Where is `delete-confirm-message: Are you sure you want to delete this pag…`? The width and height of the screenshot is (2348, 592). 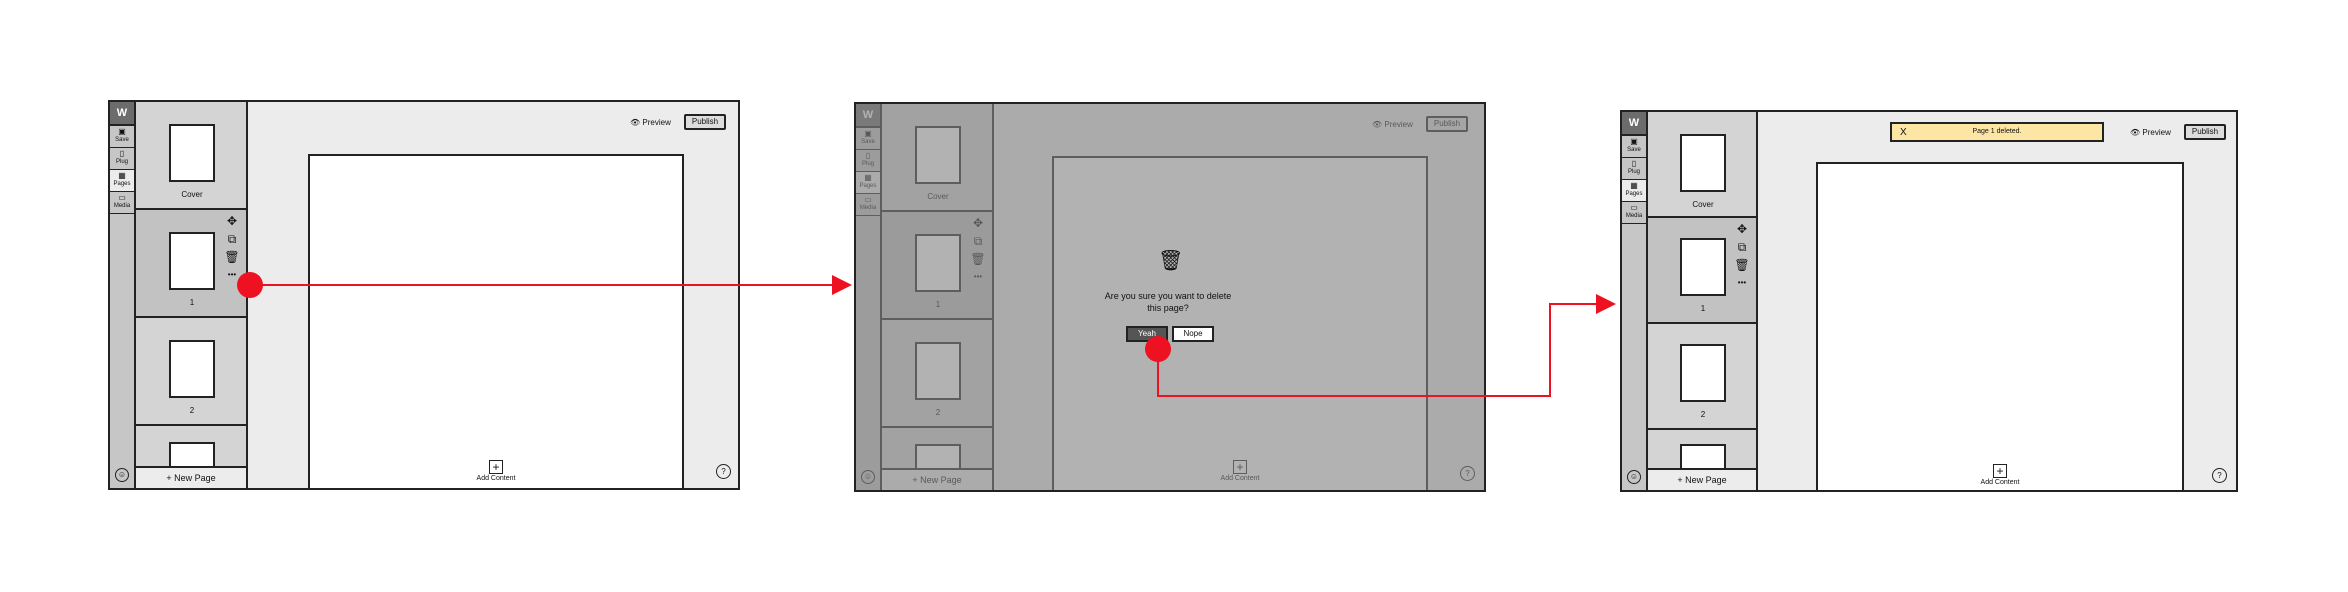
delete-confirm-message: Are you sure you want to delete this pag… is located at coordinates (1168, 302).